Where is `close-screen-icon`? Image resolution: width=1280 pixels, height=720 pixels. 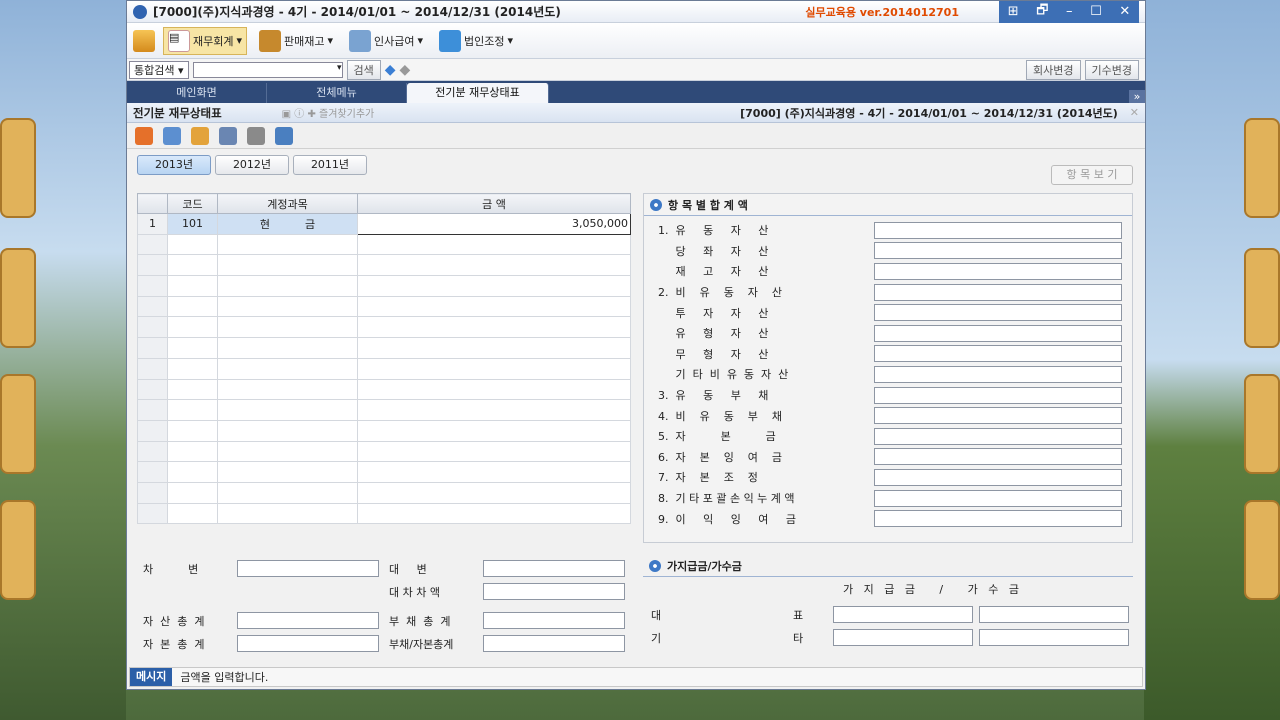
close-screen-icon is located at coordinates (144, 135).